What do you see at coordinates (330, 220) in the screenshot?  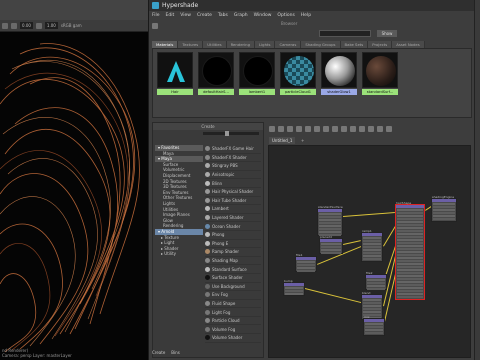 I see `graph-node: standardSurface` at bounding box center [330, 220].